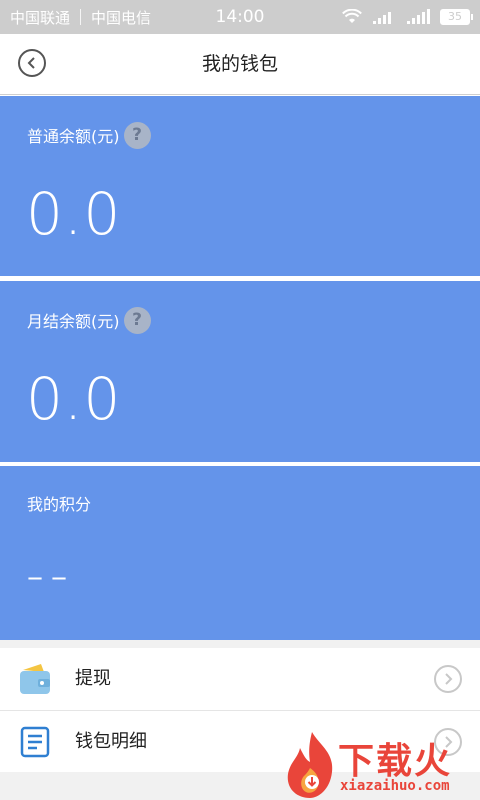 This screenshot has height=800, width=480. I want to click on section-gap, so click(240, 644).